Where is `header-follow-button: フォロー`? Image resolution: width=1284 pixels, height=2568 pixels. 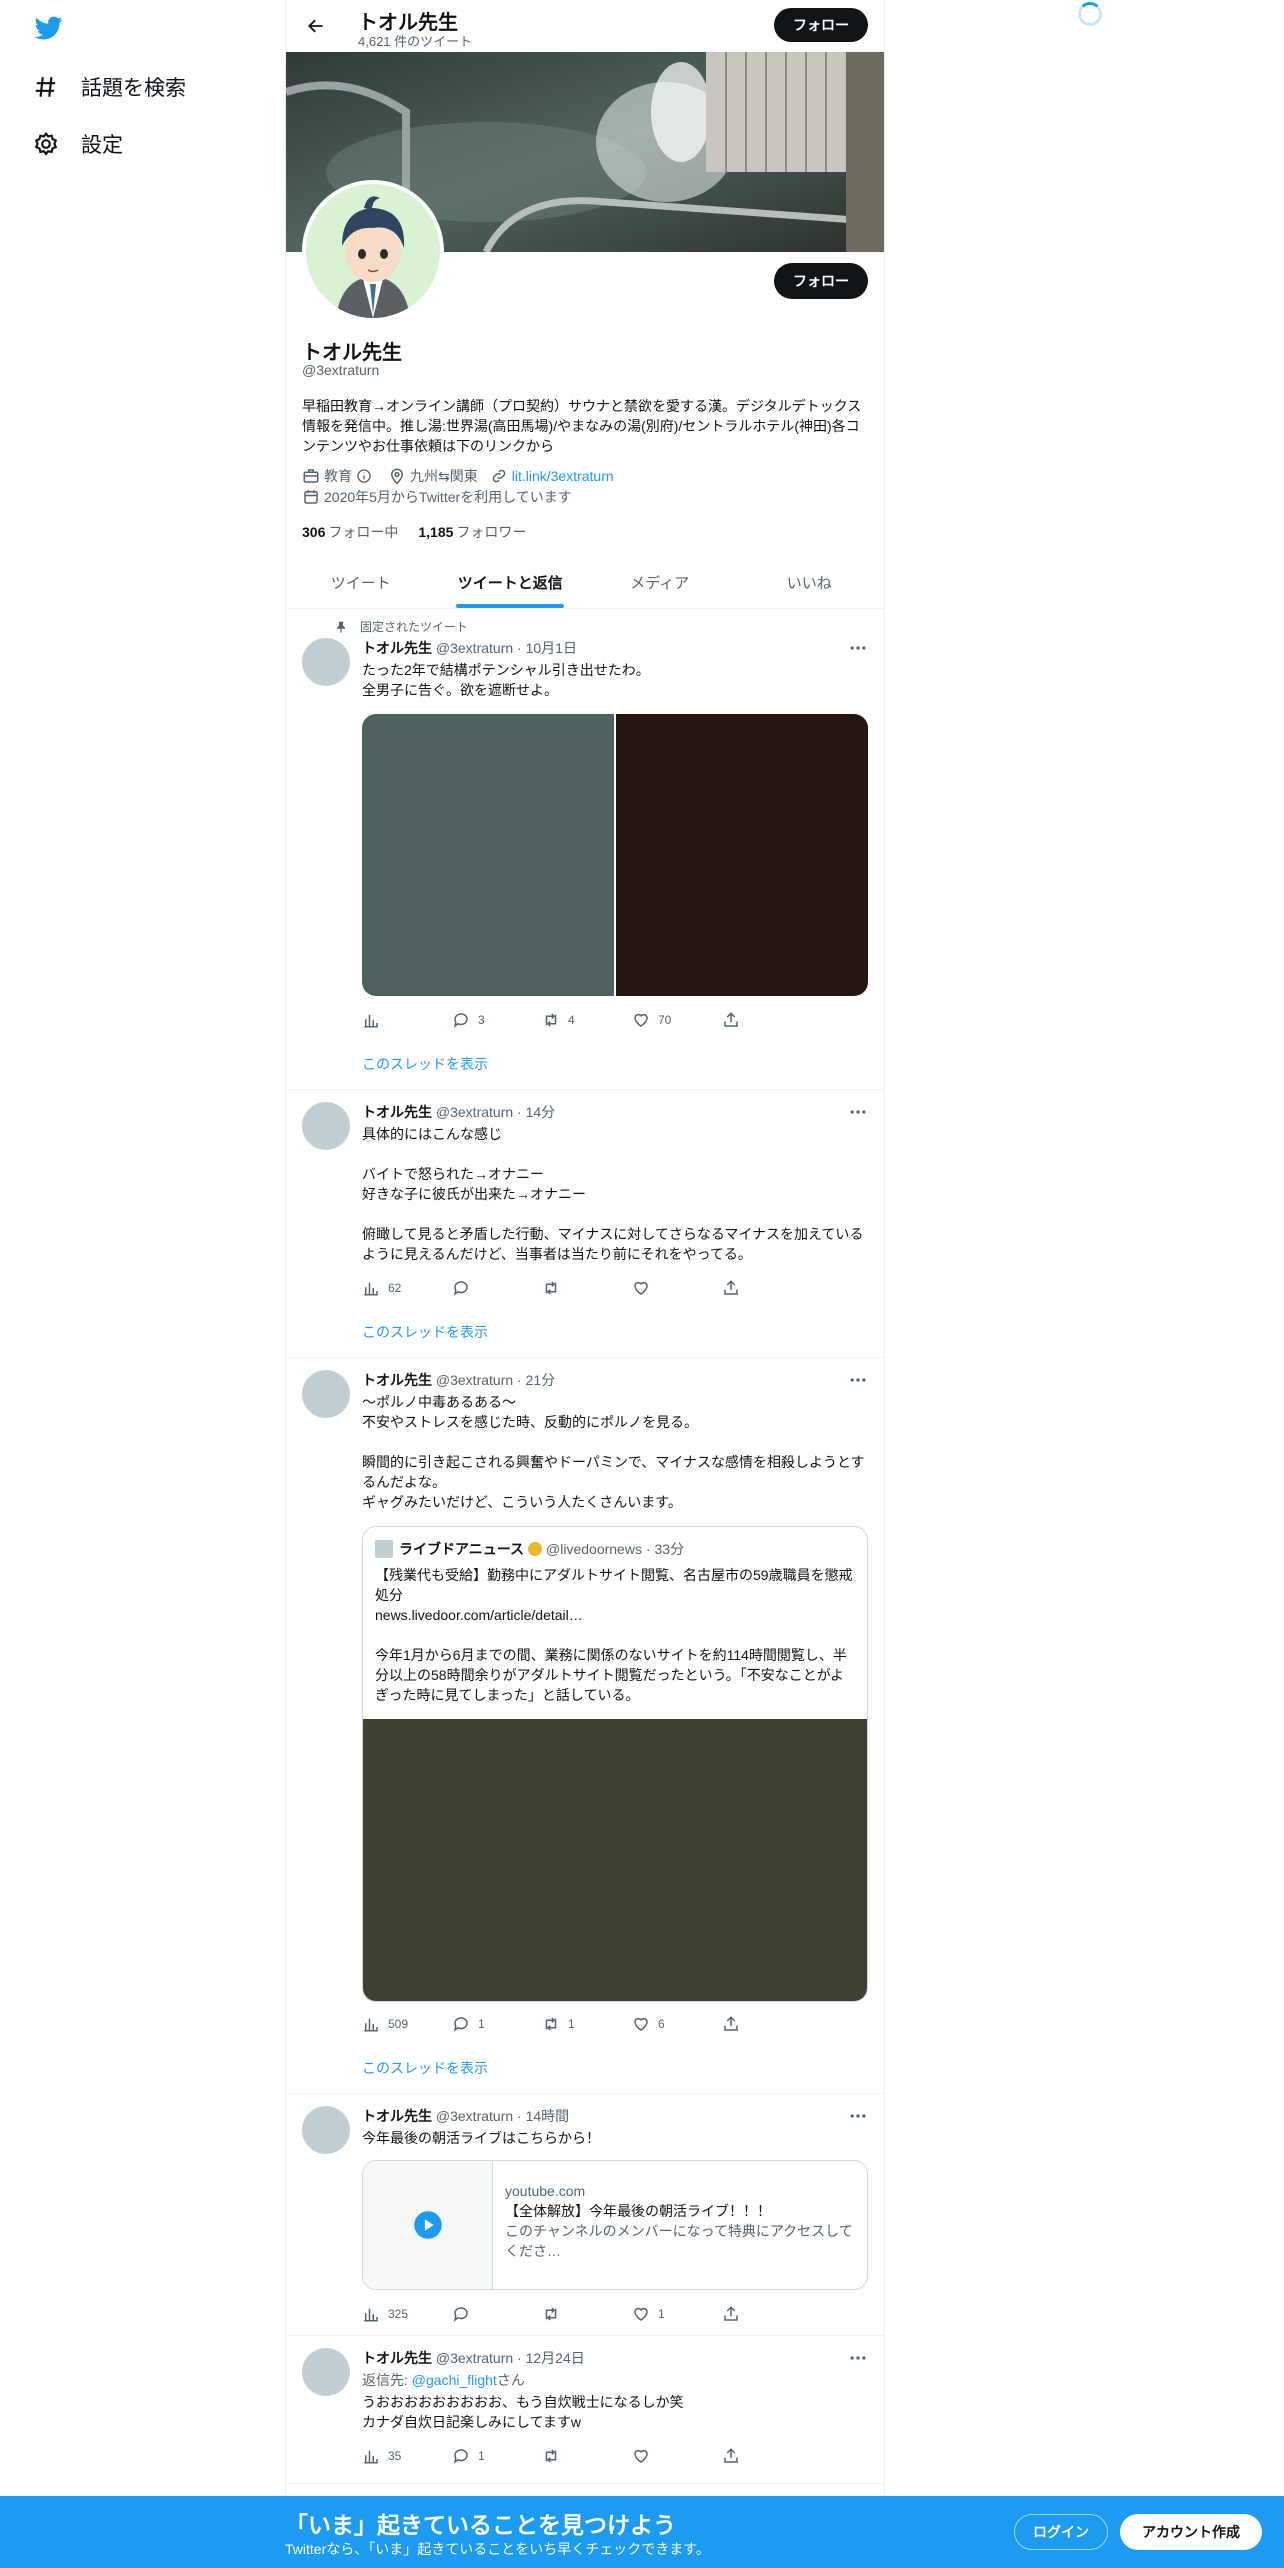 header-follow-button: フォロー is located at coordinates (821, 25).